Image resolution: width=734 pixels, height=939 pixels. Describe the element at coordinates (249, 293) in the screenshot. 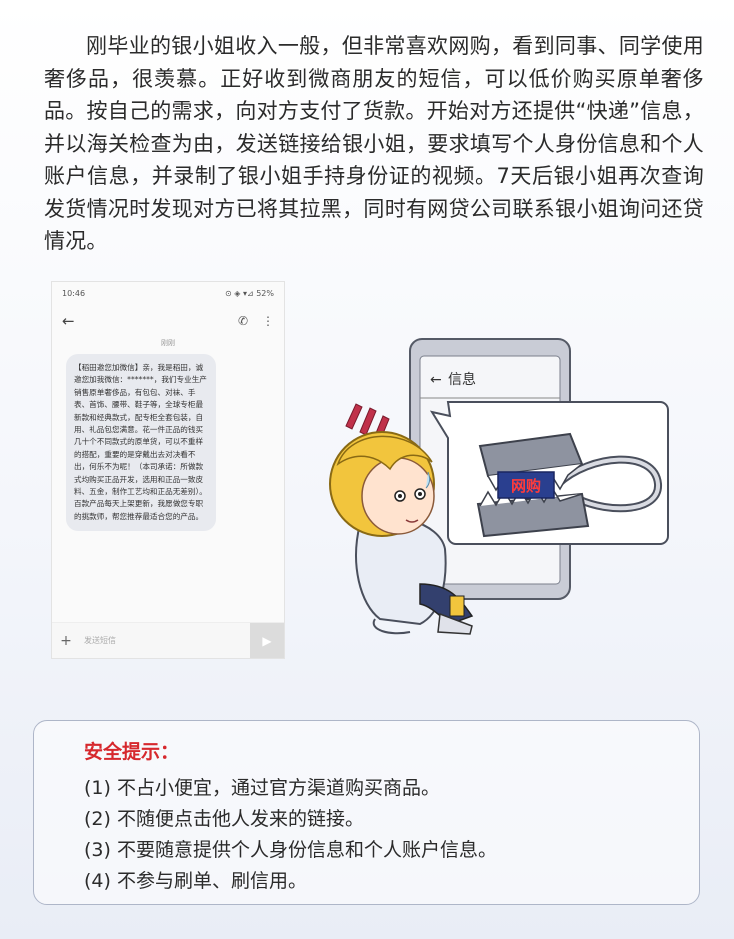

I see `status-icons: ⊙ ◈ ▾⊿ 52%` at that location.